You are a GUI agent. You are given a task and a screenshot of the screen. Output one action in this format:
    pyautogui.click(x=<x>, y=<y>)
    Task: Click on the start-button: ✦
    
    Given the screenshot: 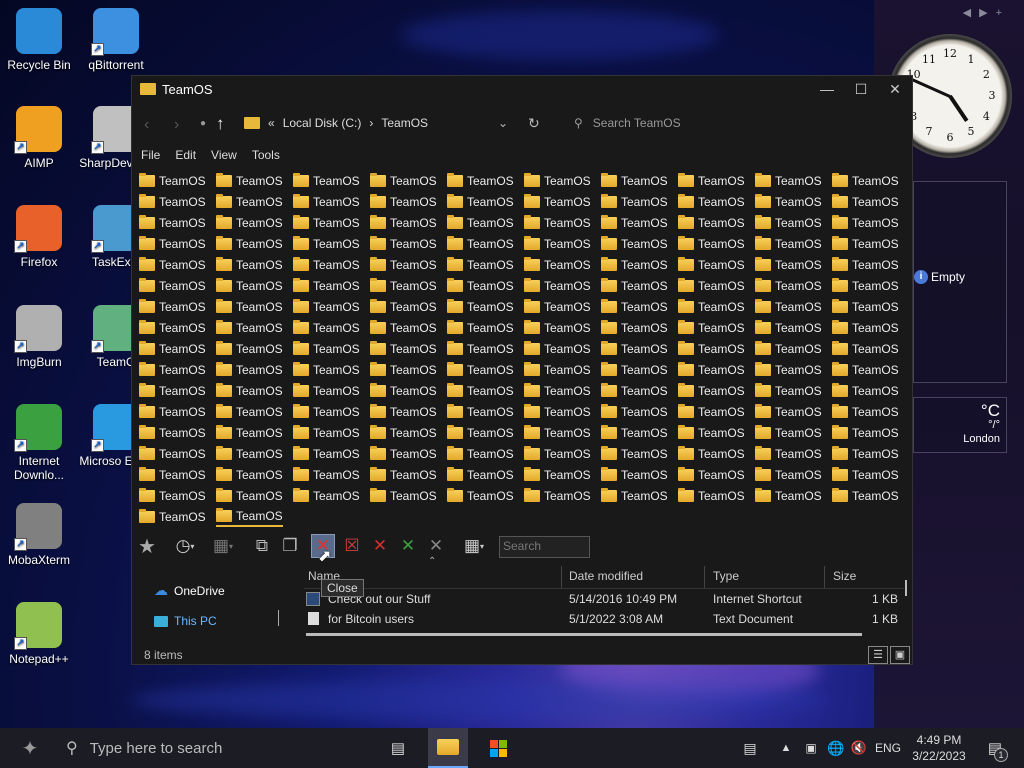 What is the action you would take?
    pyautogui.click(x=30, y=748)
    